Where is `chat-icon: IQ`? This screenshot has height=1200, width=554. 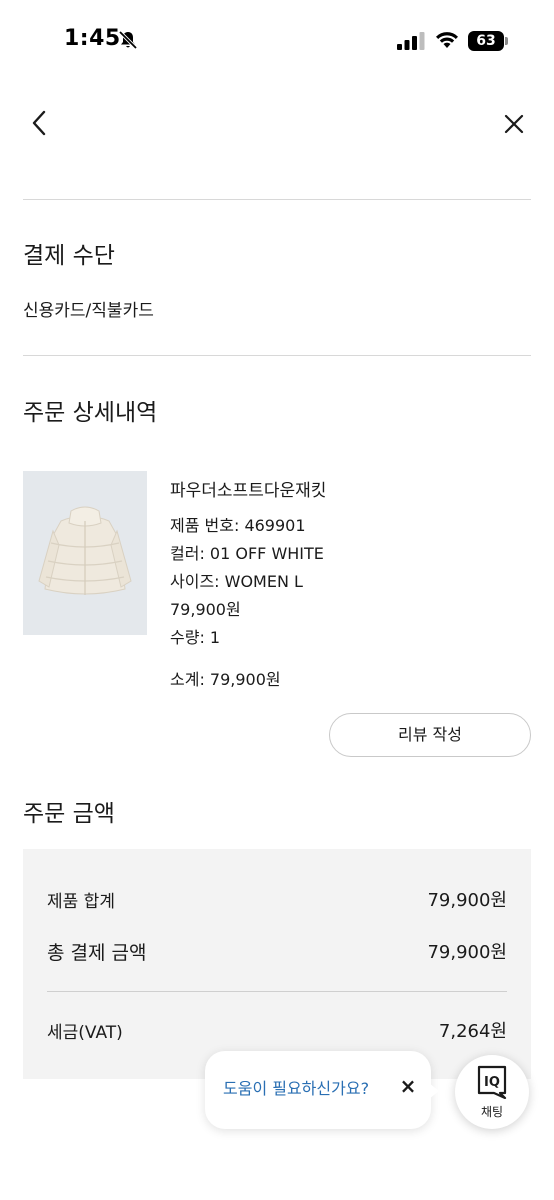 chat-icon: IQ is located at coordinates (492, 1082).